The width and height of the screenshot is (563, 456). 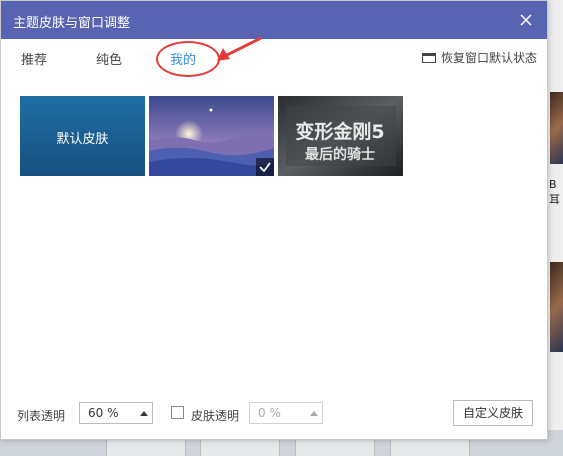 I want to click on list-transparency-select: 60 %, so click(x=116, y=413).